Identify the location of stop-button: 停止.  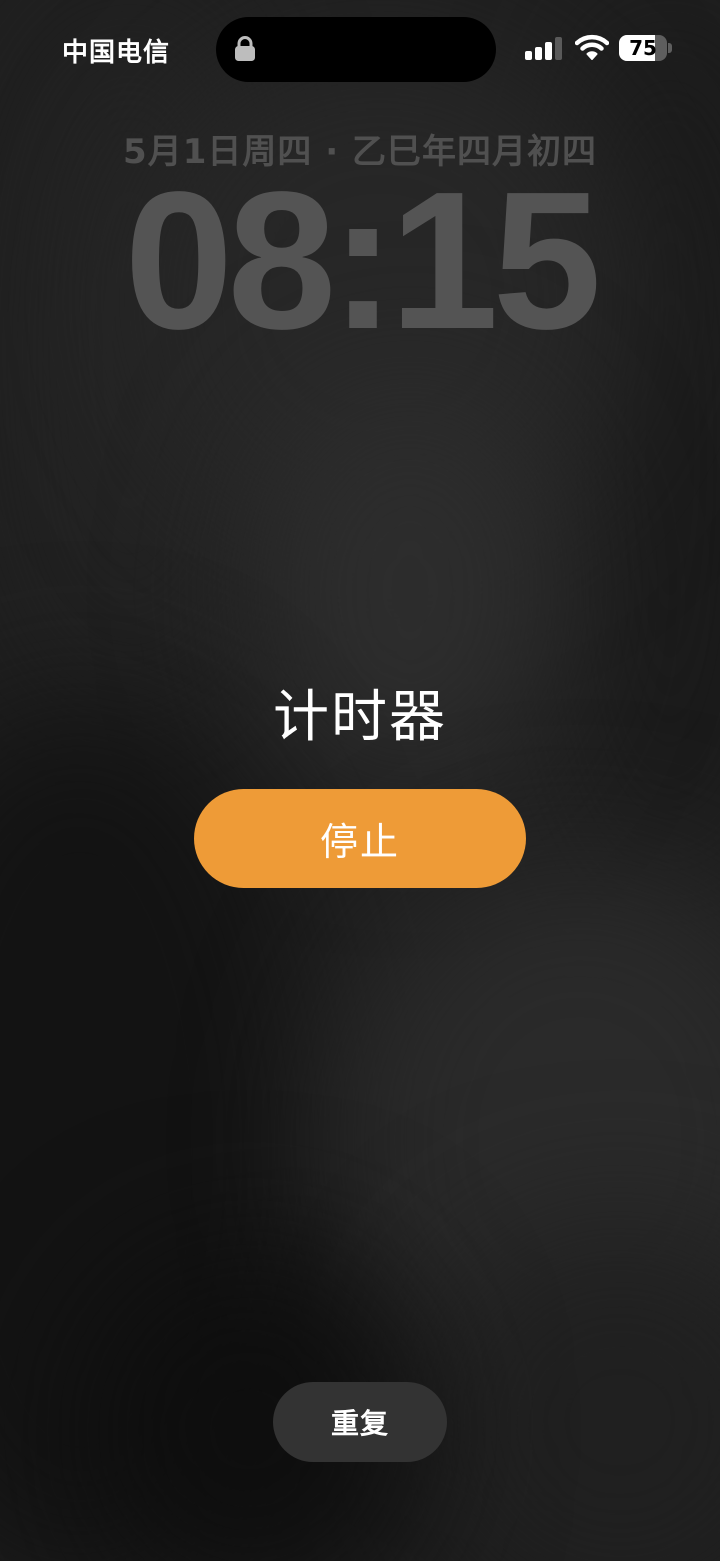
(360, 838).